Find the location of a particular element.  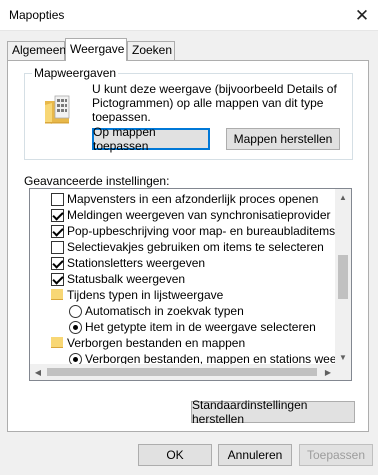

horizontal-scrollbar: ◀ ▶ is located at coordinates (183, 372).